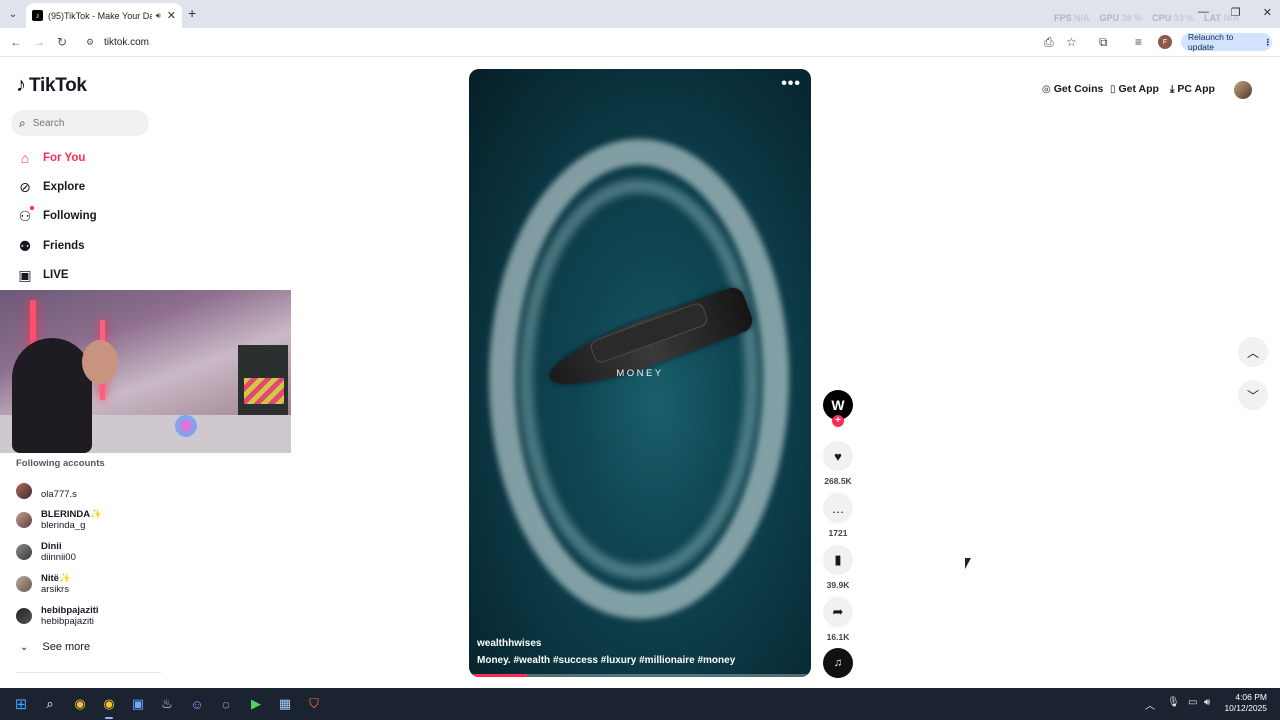  I want to click on tiktok-logo: ♪ TikTok, so click(51, 85).